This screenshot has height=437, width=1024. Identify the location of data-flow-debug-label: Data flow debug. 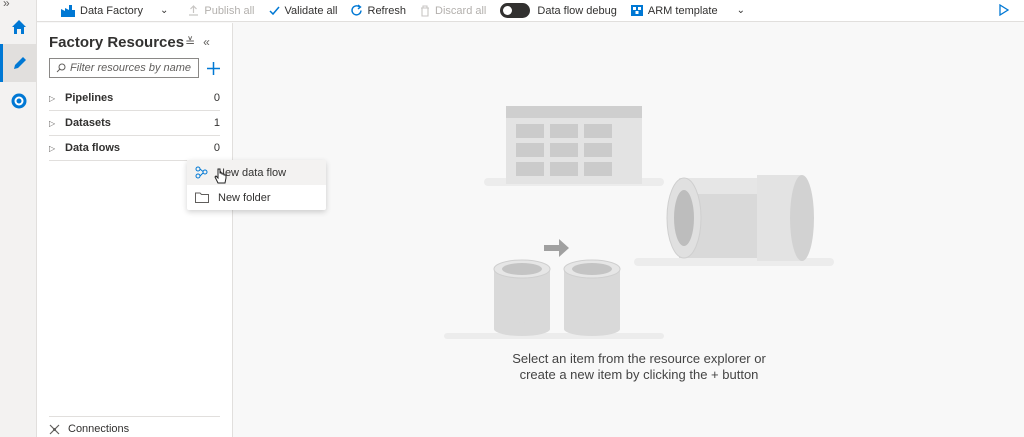
(577, 10).